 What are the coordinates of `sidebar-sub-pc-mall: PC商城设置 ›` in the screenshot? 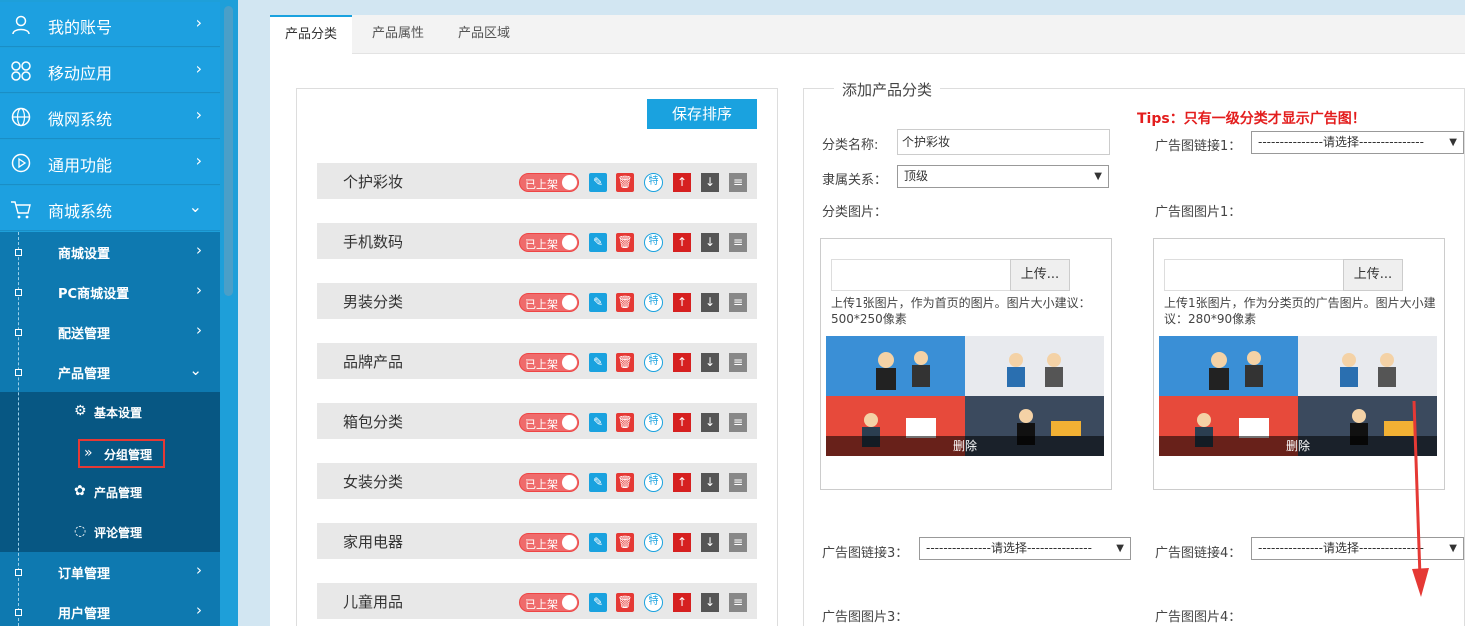 It's located at (110, 292).